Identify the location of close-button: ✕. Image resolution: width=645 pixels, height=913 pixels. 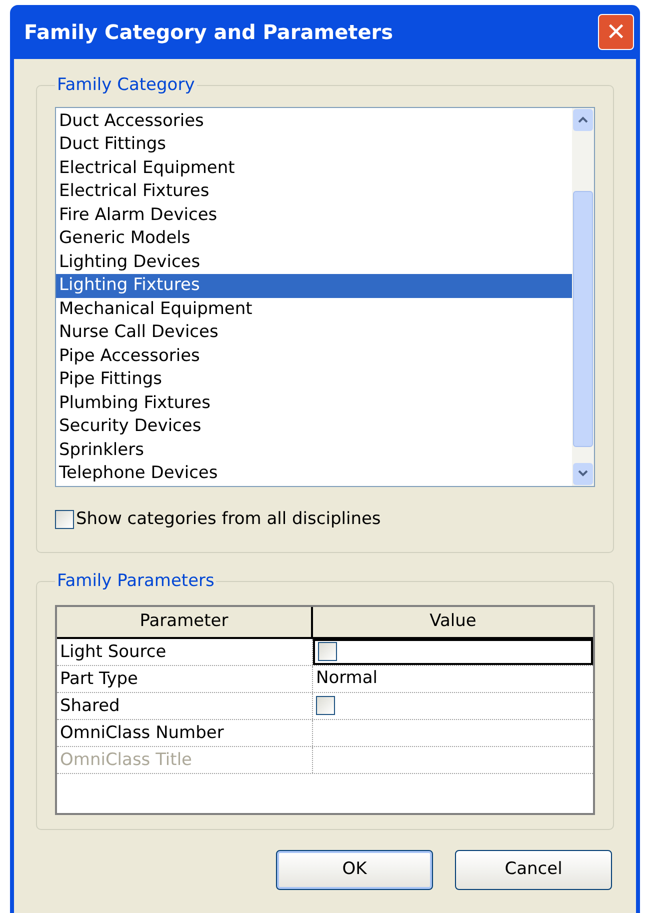
(616, 32).